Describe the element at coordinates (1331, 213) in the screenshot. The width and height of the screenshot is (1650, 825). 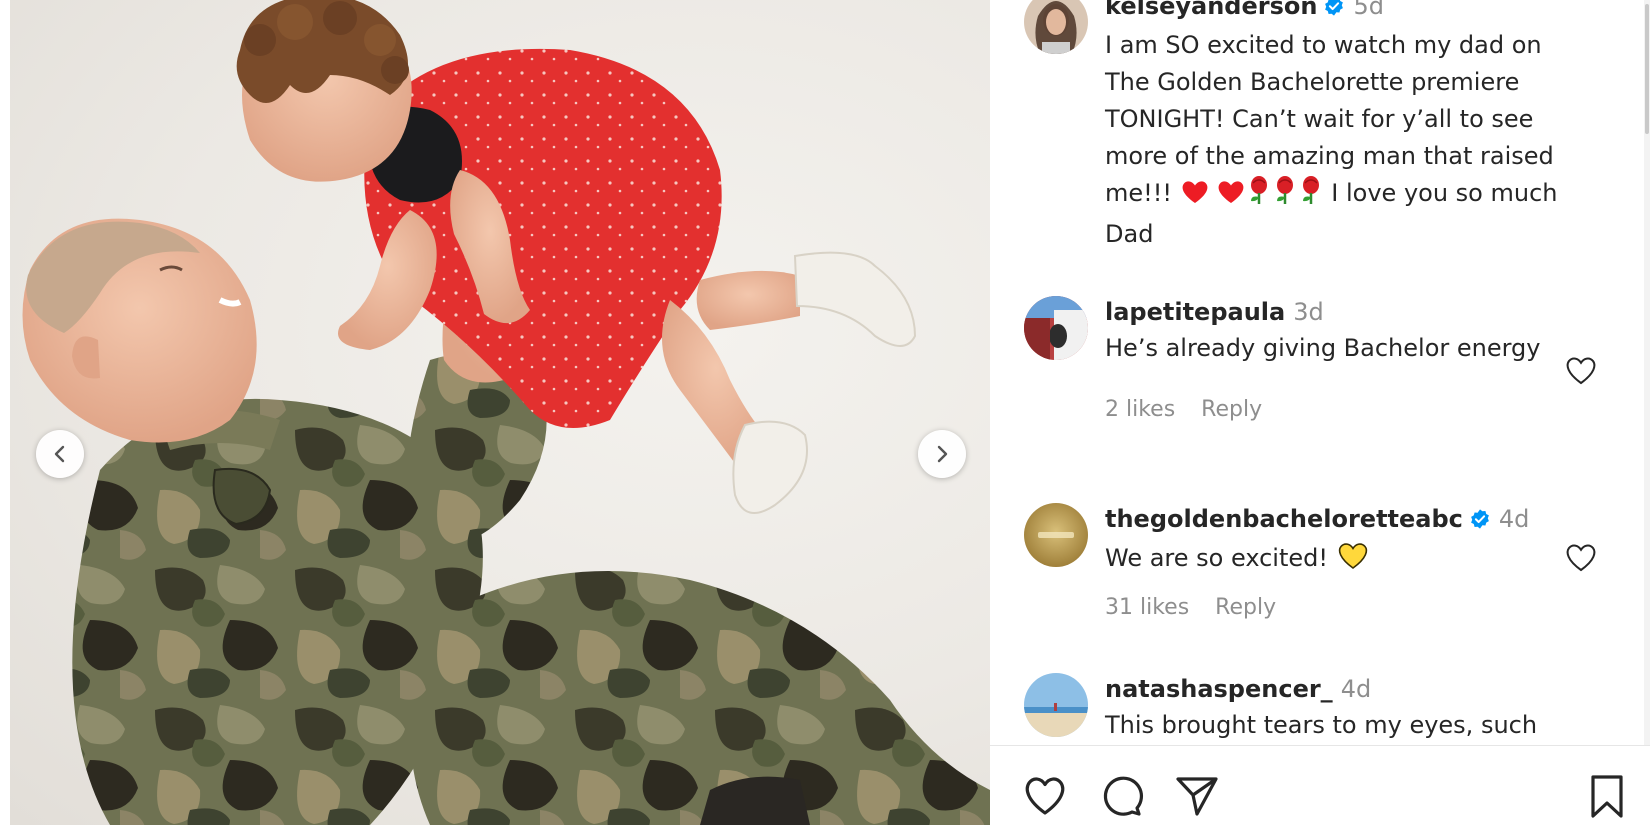
I see `caption-tail-text: I love you so much Dad` at that location.